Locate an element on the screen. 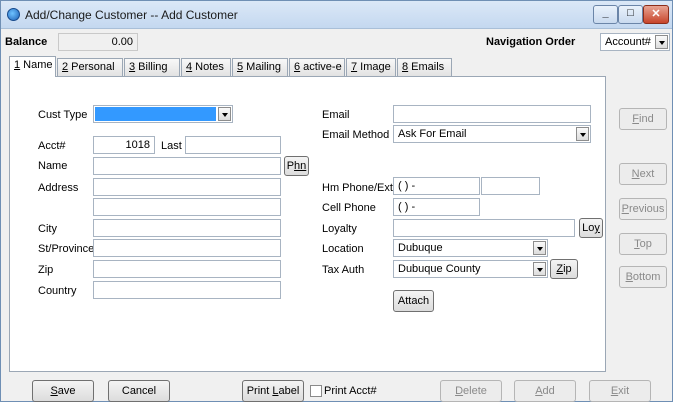 The height and width of the screenshot is (402, 673). address-line2-field is located at coordinates (187, 207).